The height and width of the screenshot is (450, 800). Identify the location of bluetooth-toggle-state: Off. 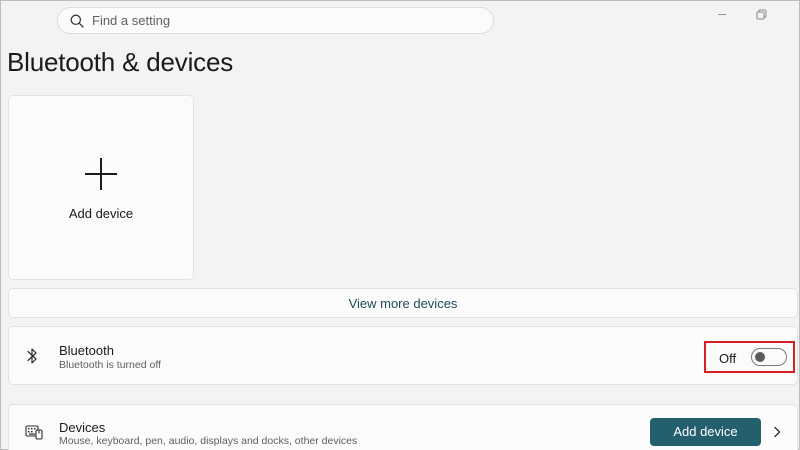
(728, 358).